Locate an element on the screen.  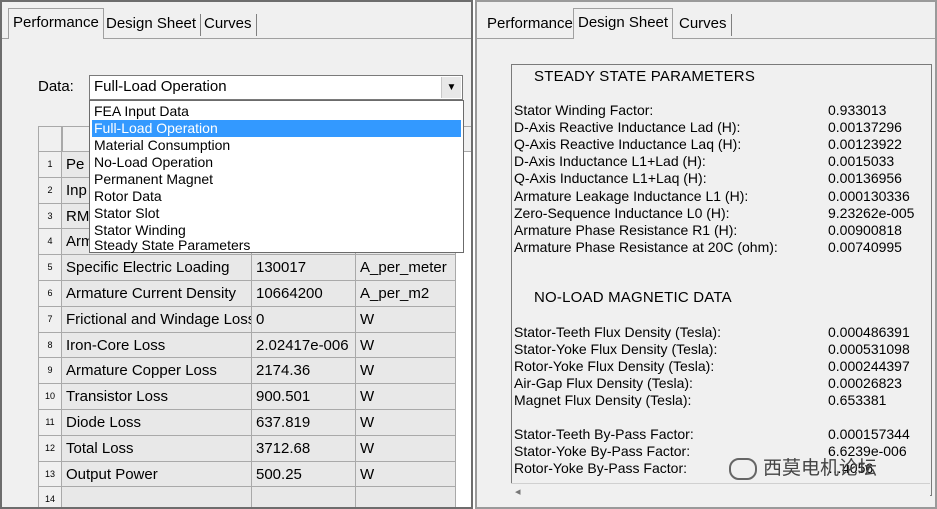
table-cell-name: Diode Loss is located at coordinates (157, 423).